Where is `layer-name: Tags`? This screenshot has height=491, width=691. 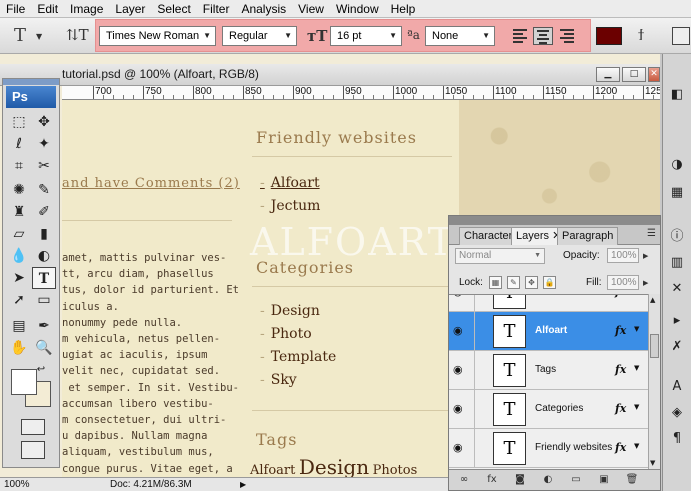
layer-name: Tags is located at coordinates (545, 369).